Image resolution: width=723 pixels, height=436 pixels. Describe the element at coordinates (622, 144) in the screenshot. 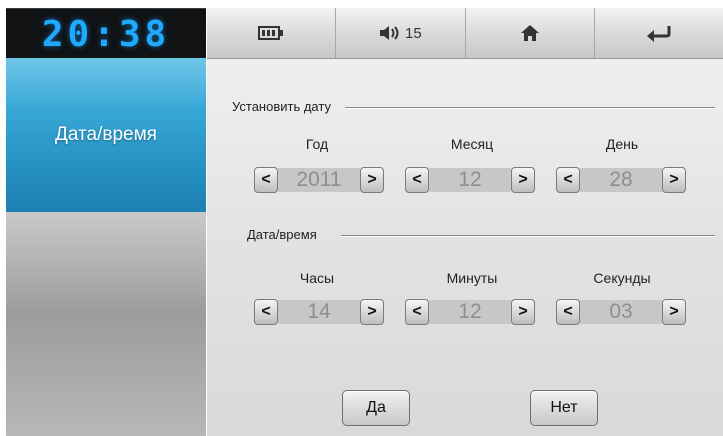

I see `day-label: День` at that location.